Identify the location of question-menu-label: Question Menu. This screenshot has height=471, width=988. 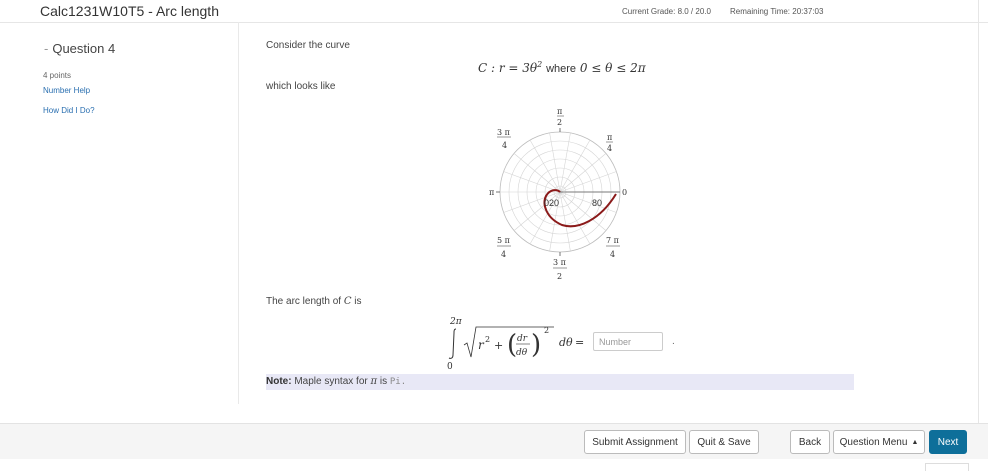
(873, 442).